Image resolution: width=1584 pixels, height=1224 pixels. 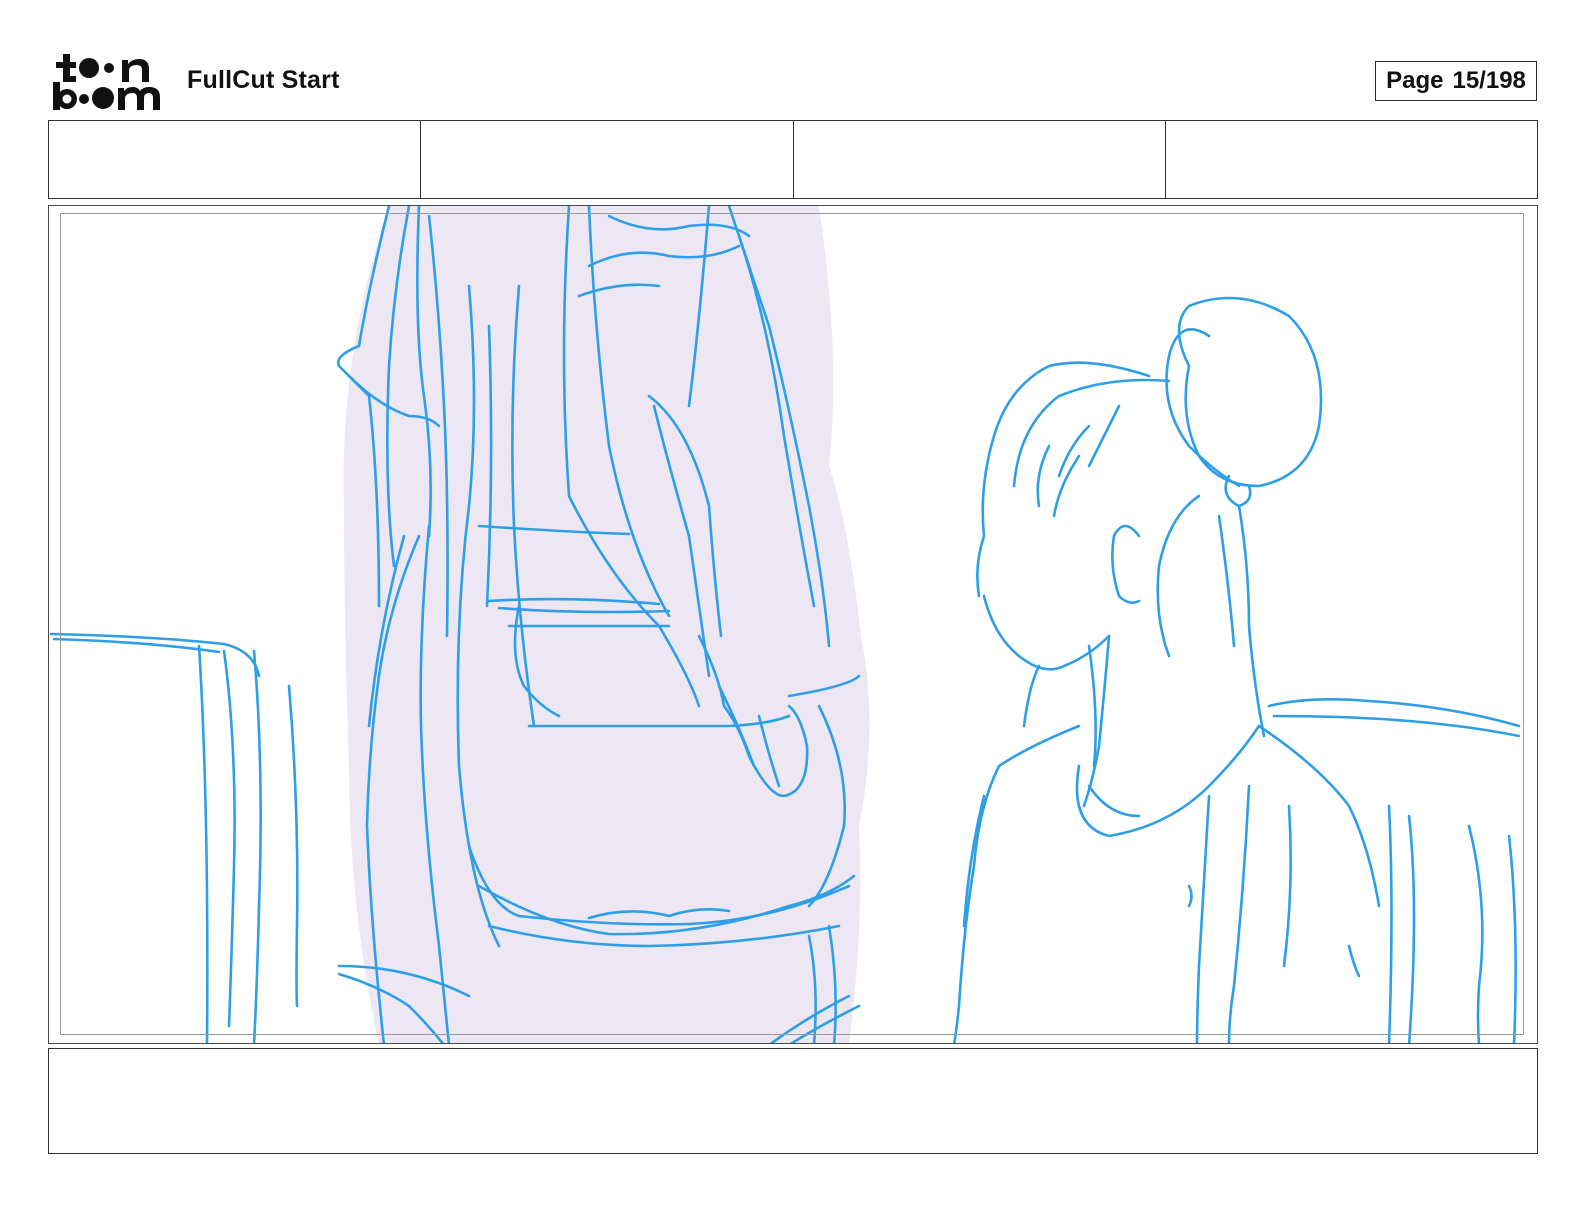 I want to click on sketch-left-object, so click(x=174, y=837).